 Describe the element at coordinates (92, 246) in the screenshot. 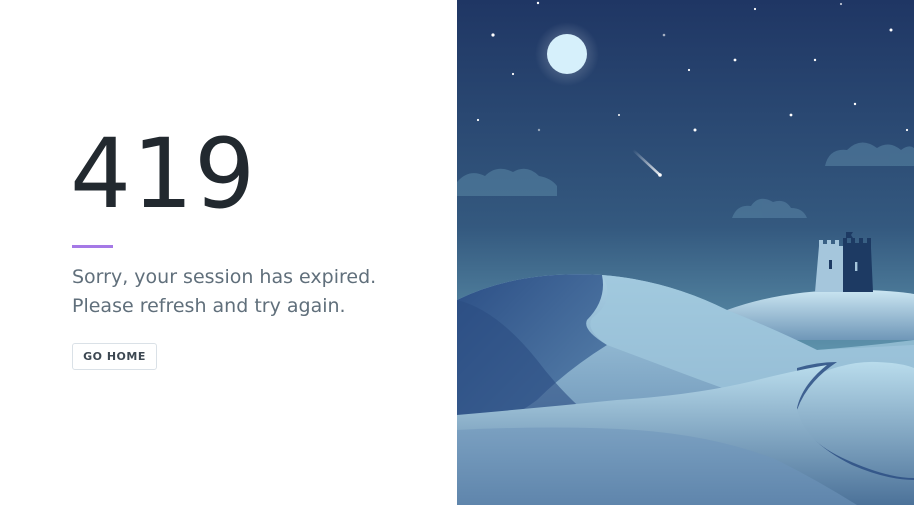

I see `accent-divider` at that location.